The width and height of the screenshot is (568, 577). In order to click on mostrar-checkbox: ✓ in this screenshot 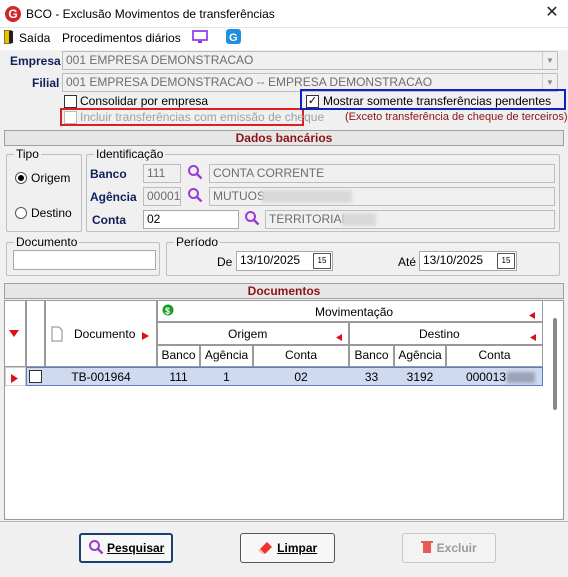, I will do `click(312, 101)`.